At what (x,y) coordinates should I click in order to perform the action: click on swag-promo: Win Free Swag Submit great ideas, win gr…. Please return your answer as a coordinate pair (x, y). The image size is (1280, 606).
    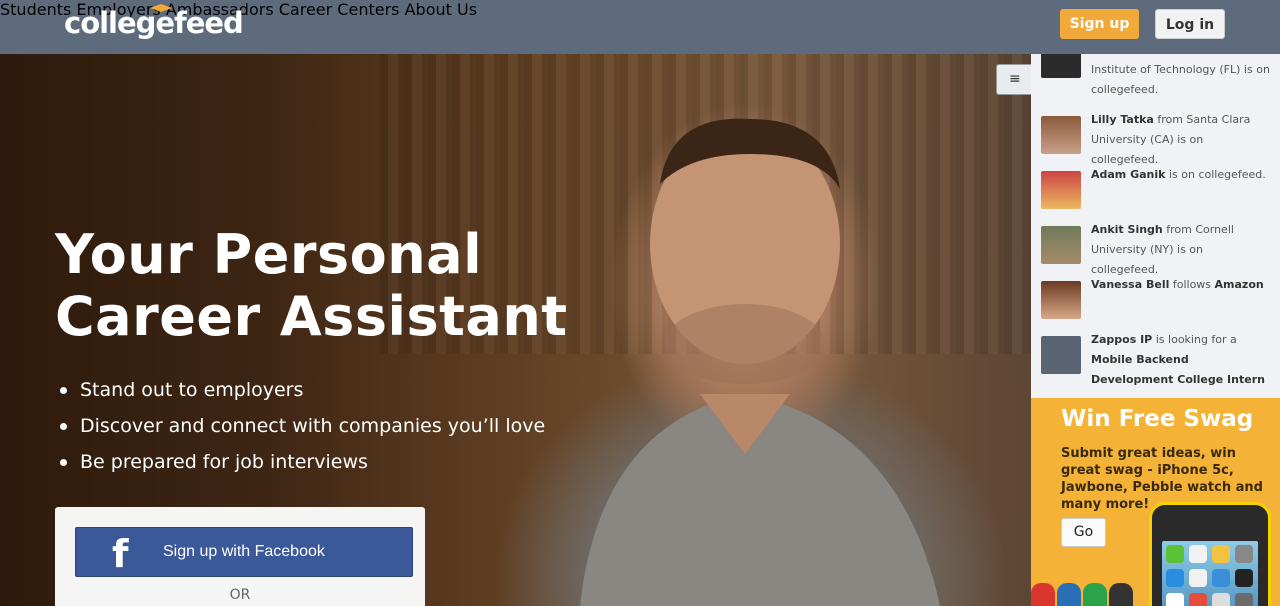
    Looking at the image, I should click on (1155, 502).